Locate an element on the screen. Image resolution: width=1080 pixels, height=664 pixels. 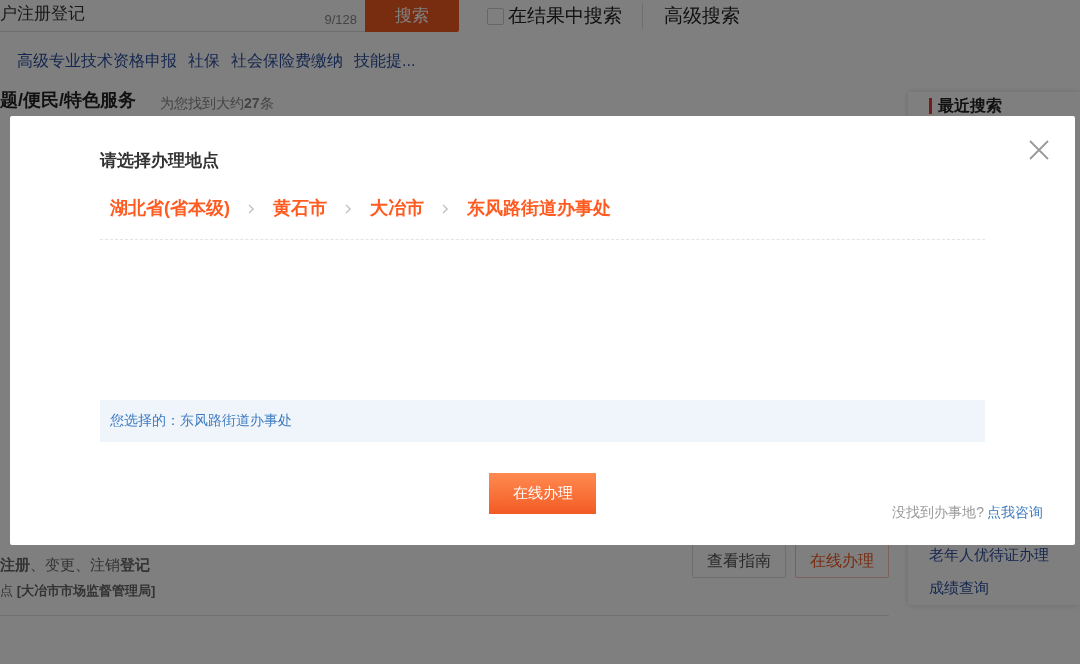
breadcrumb-item: 黄石市 is located at coordinates (300, 208).